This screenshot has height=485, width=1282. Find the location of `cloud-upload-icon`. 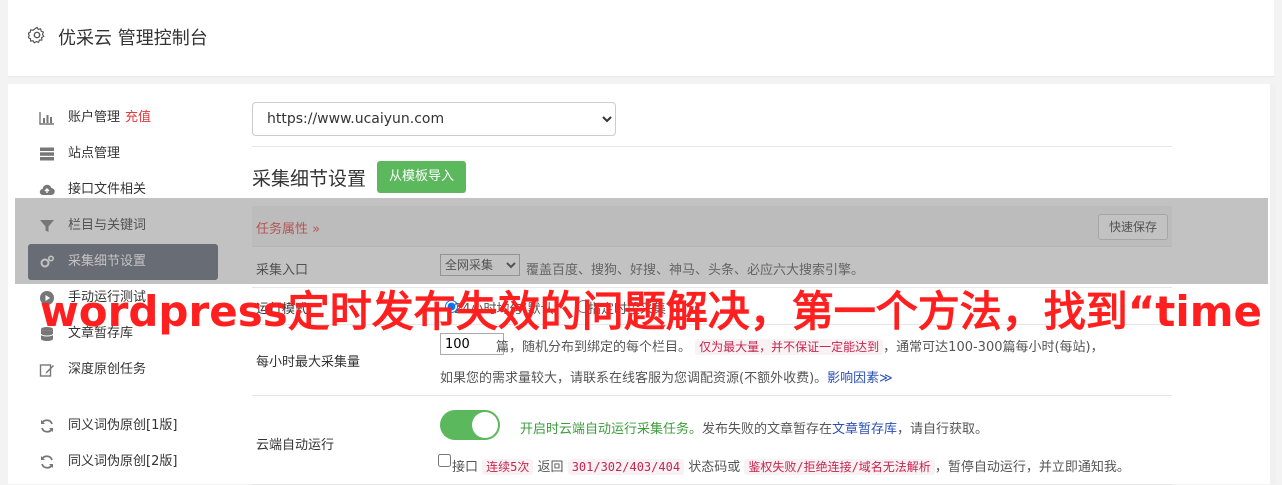

cloud-upload-icon is located at coordinates (47, 190).